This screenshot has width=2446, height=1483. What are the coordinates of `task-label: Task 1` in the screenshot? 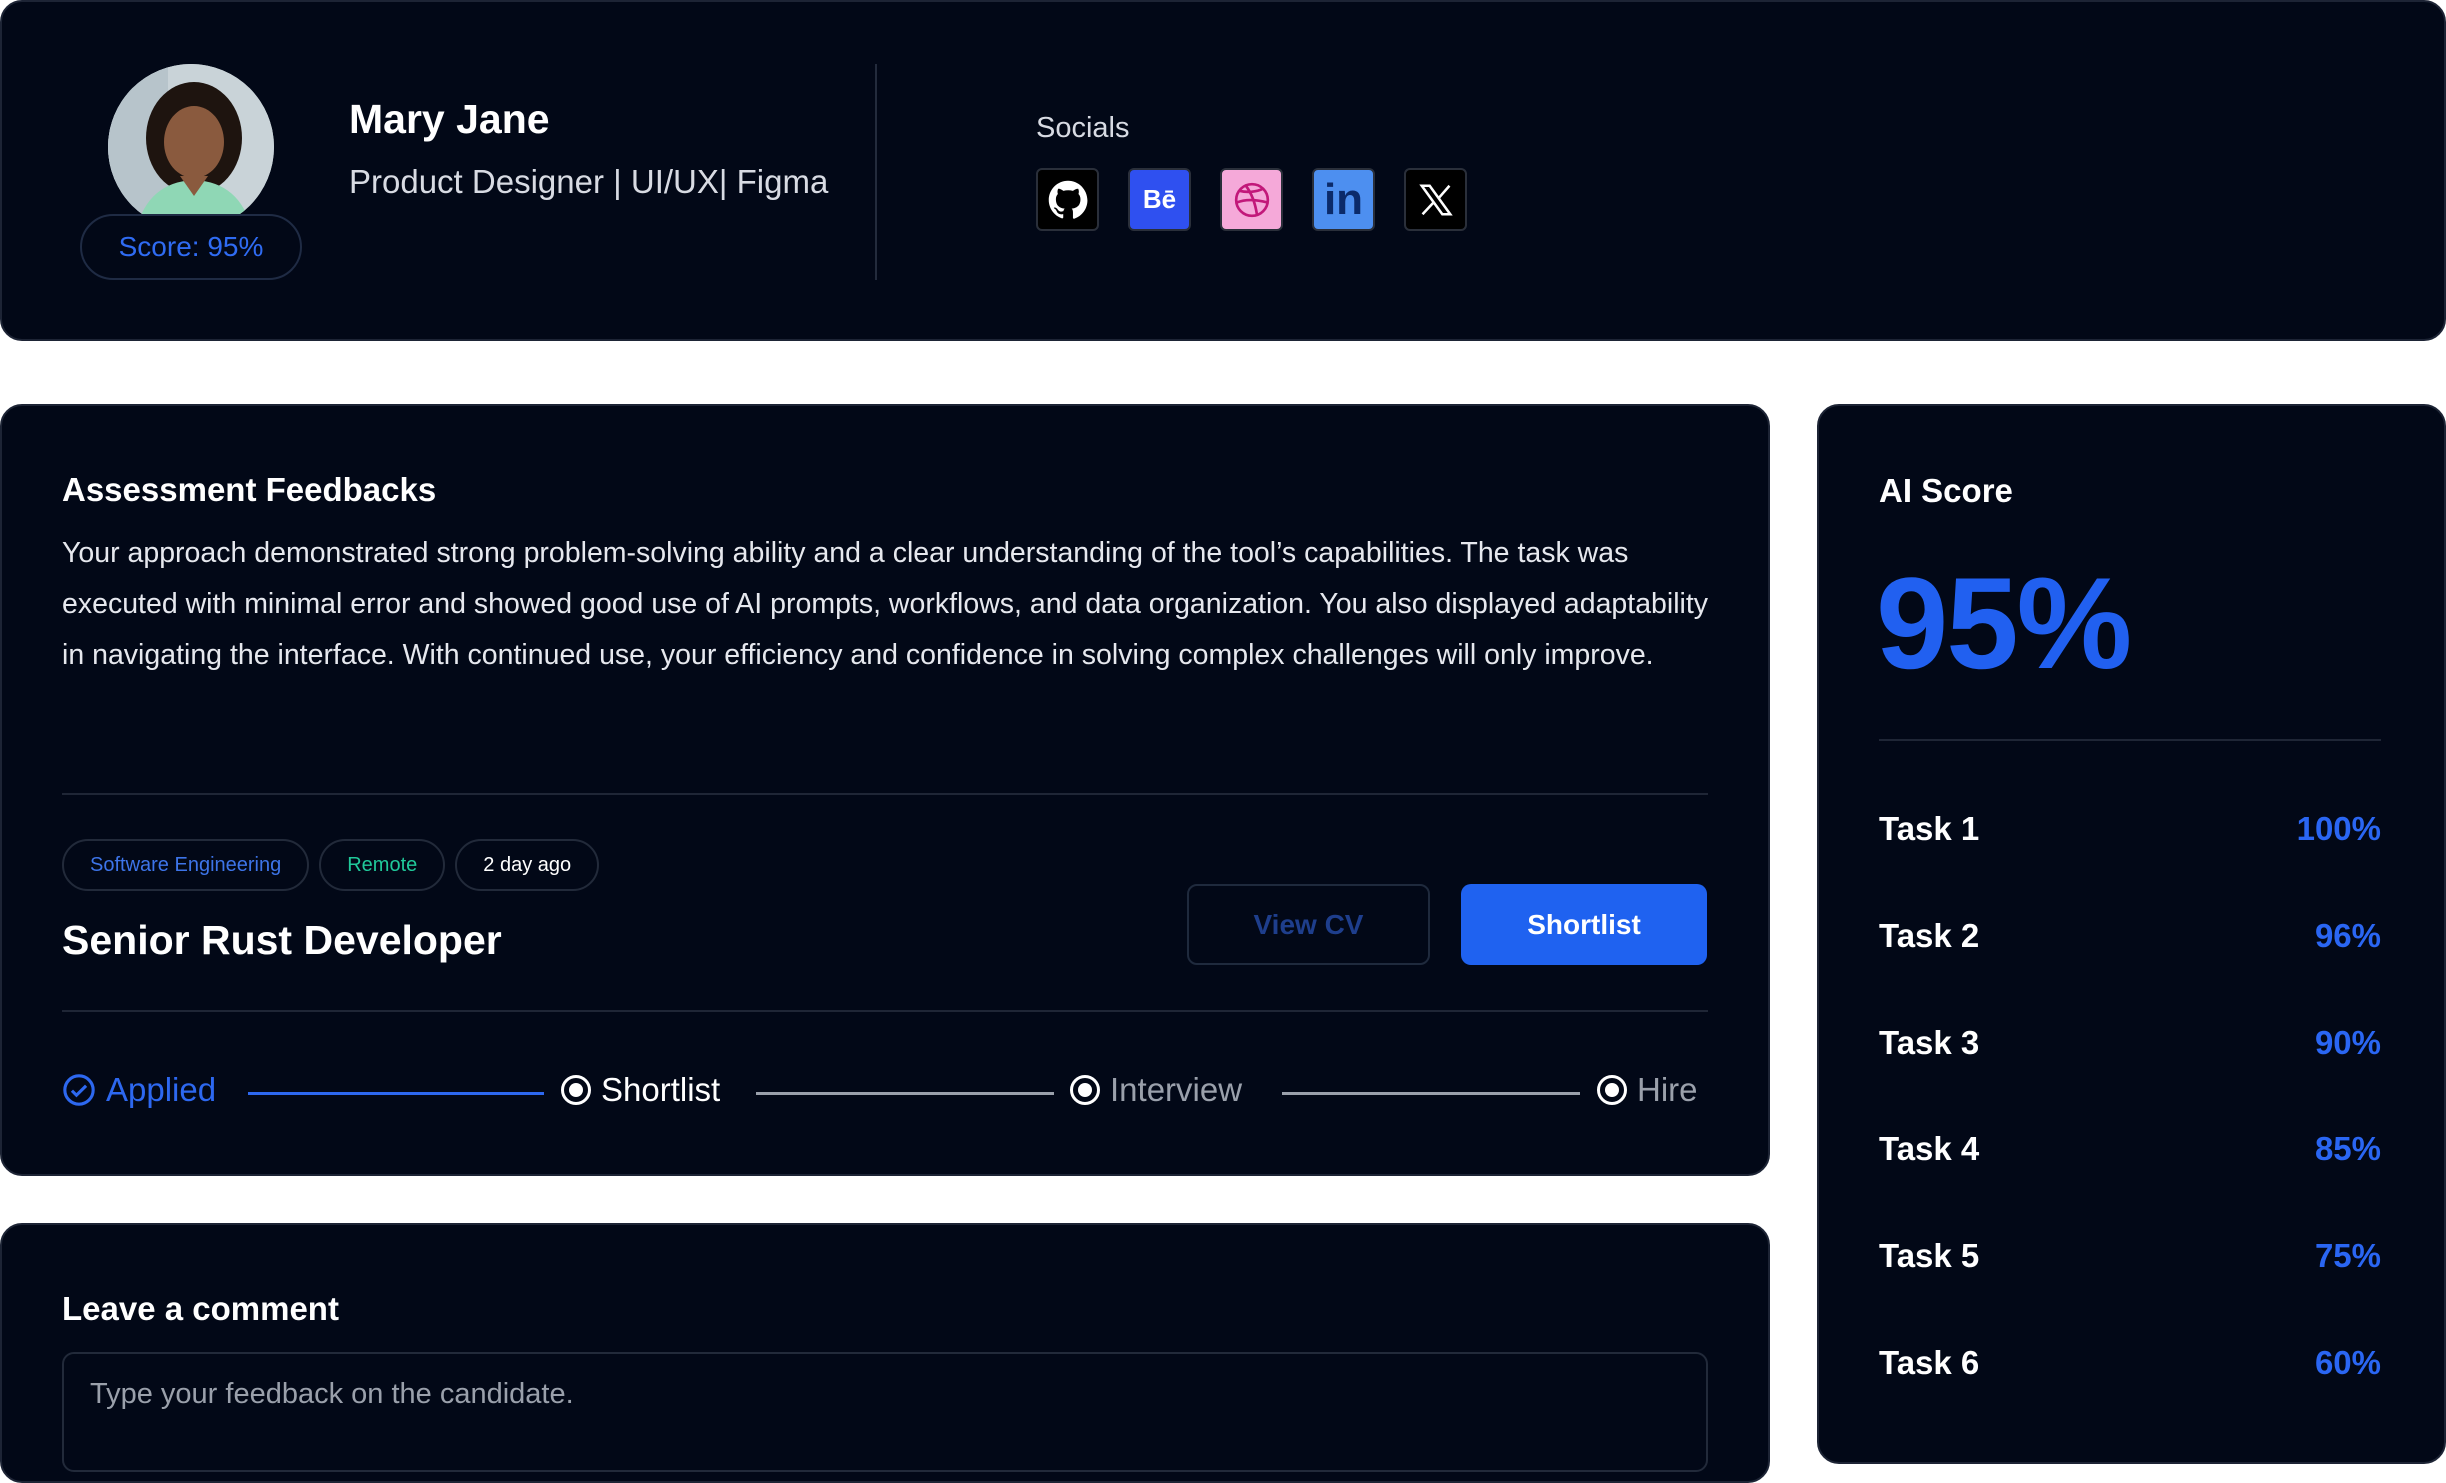 It's located at (1929, 828).